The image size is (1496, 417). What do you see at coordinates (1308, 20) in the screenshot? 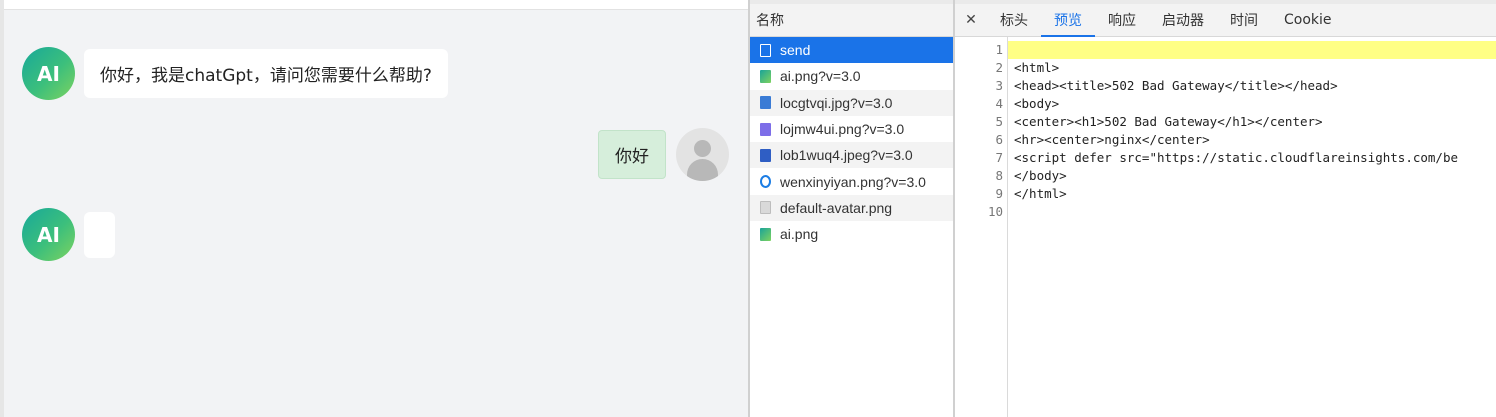
I see `tab-5: Cookie` at bounding box center [1308, 20].